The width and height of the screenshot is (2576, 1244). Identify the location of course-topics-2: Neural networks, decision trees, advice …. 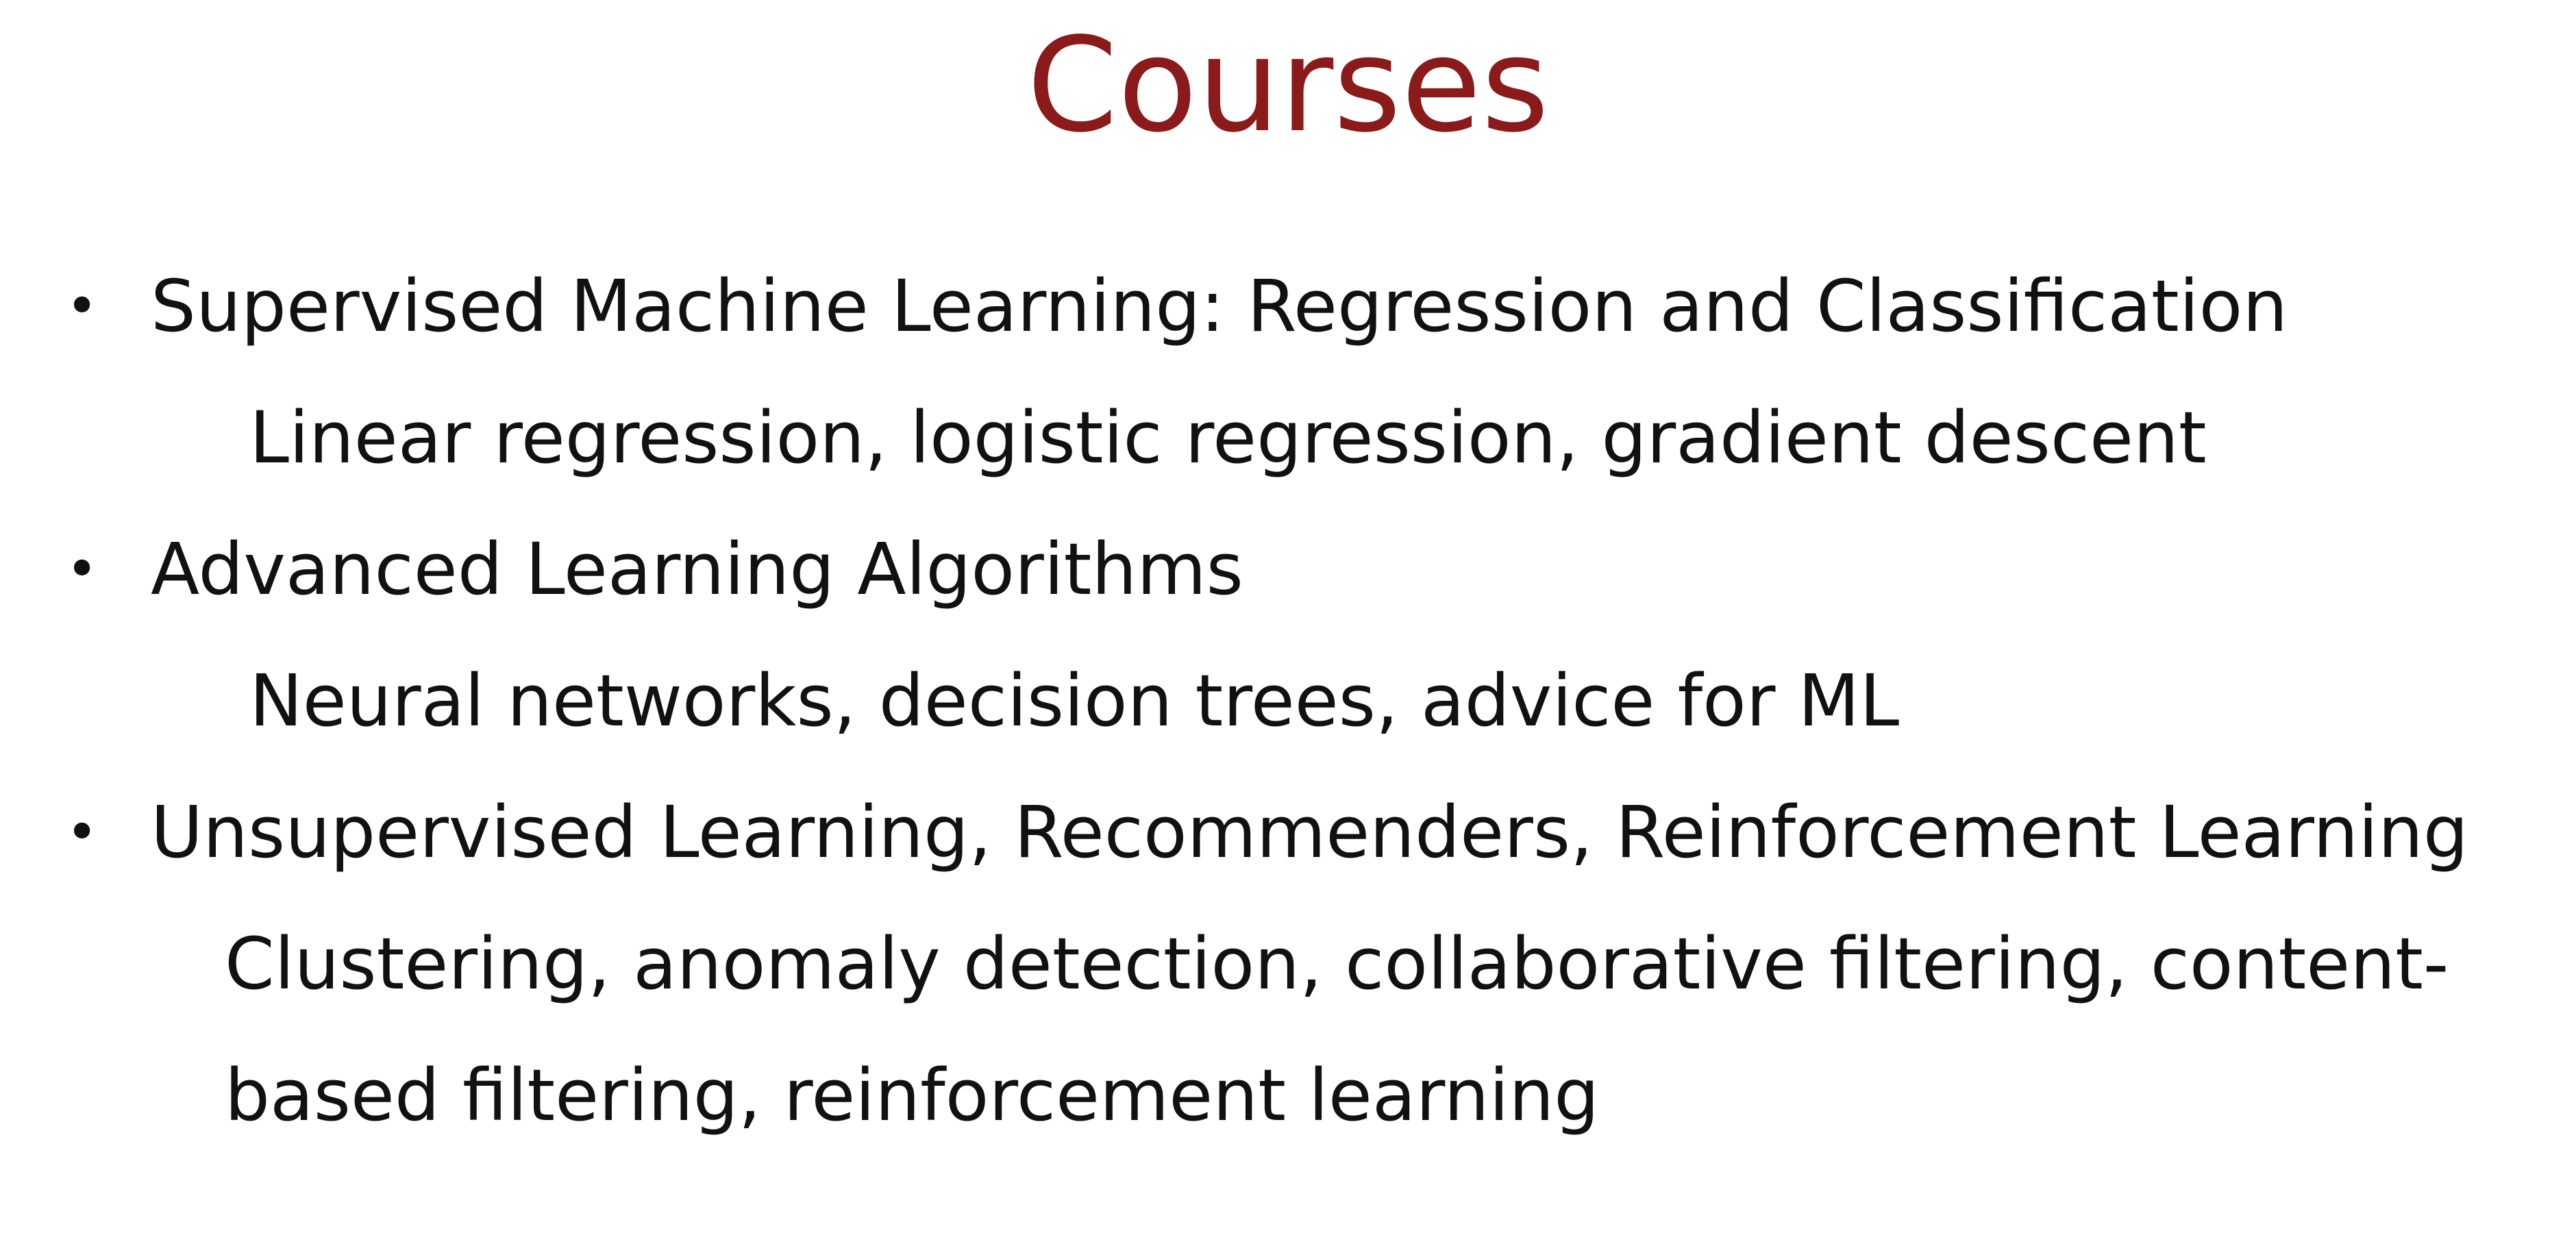
(1074, 701).